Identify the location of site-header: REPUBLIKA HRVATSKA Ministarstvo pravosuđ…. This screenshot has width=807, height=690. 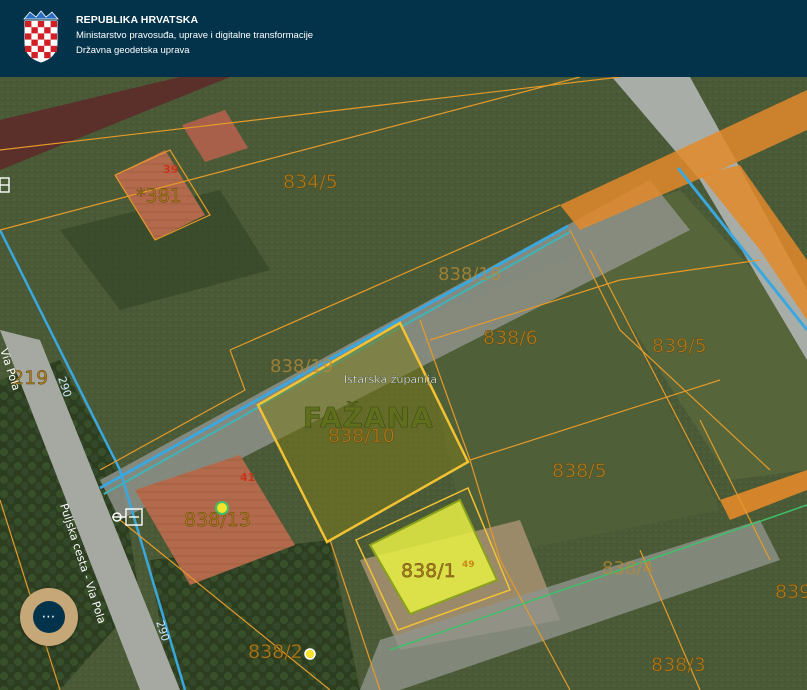
(403, 38).